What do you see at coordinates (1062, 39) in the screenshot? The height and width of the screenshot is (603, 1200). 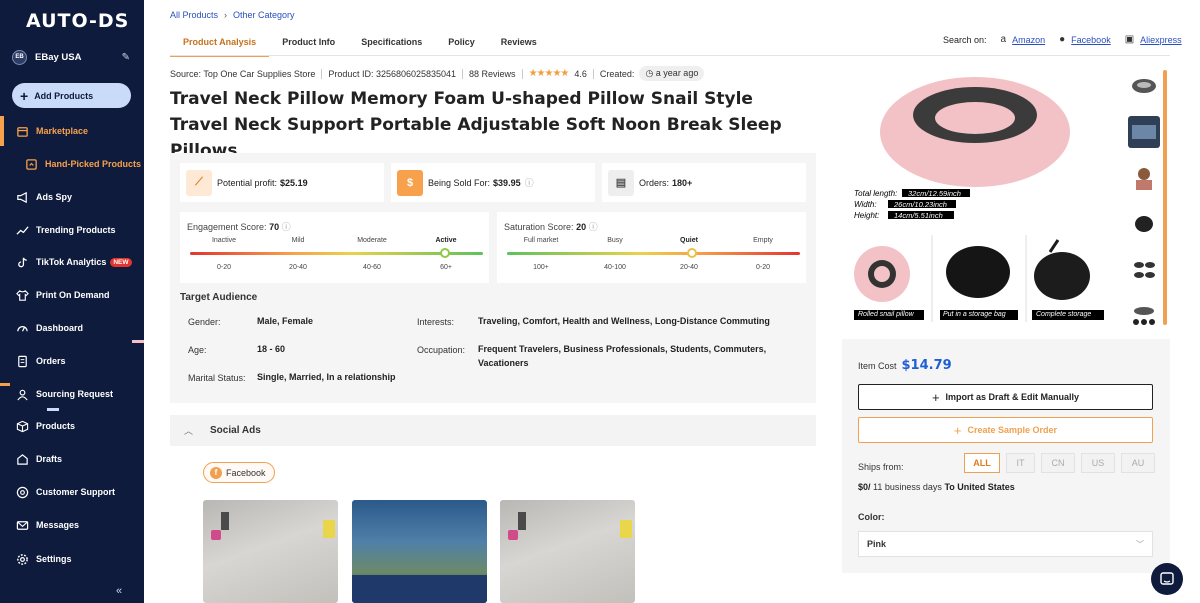 I see `facebook-icon: ●` at bounding box center [1062, 39].